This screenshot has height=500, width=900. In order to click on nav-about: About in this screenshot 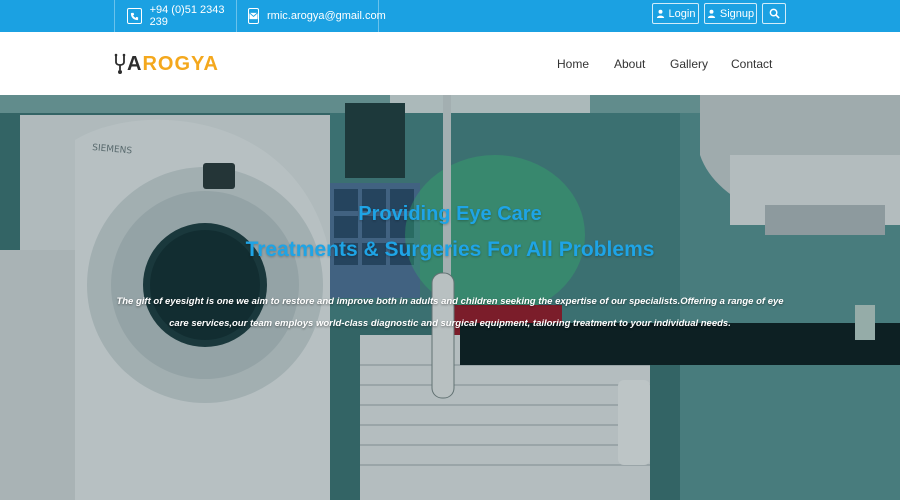, I will do `click(629, 64)`.